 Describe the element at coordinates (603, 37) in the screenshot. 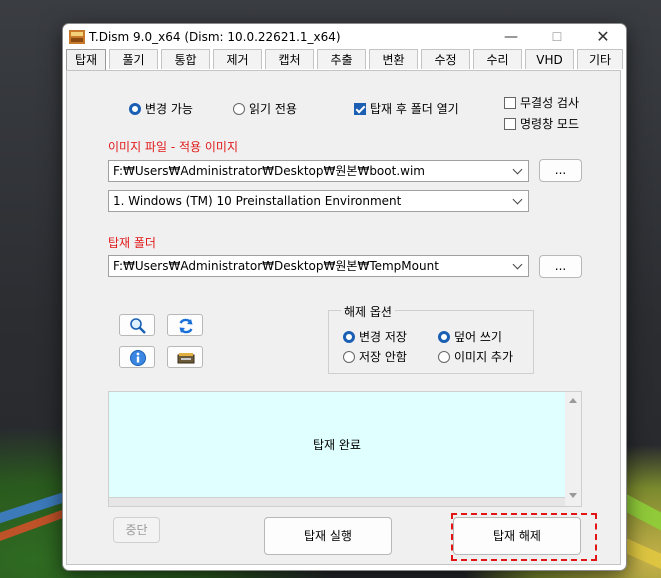

I see `close-button: ✕` at that location.